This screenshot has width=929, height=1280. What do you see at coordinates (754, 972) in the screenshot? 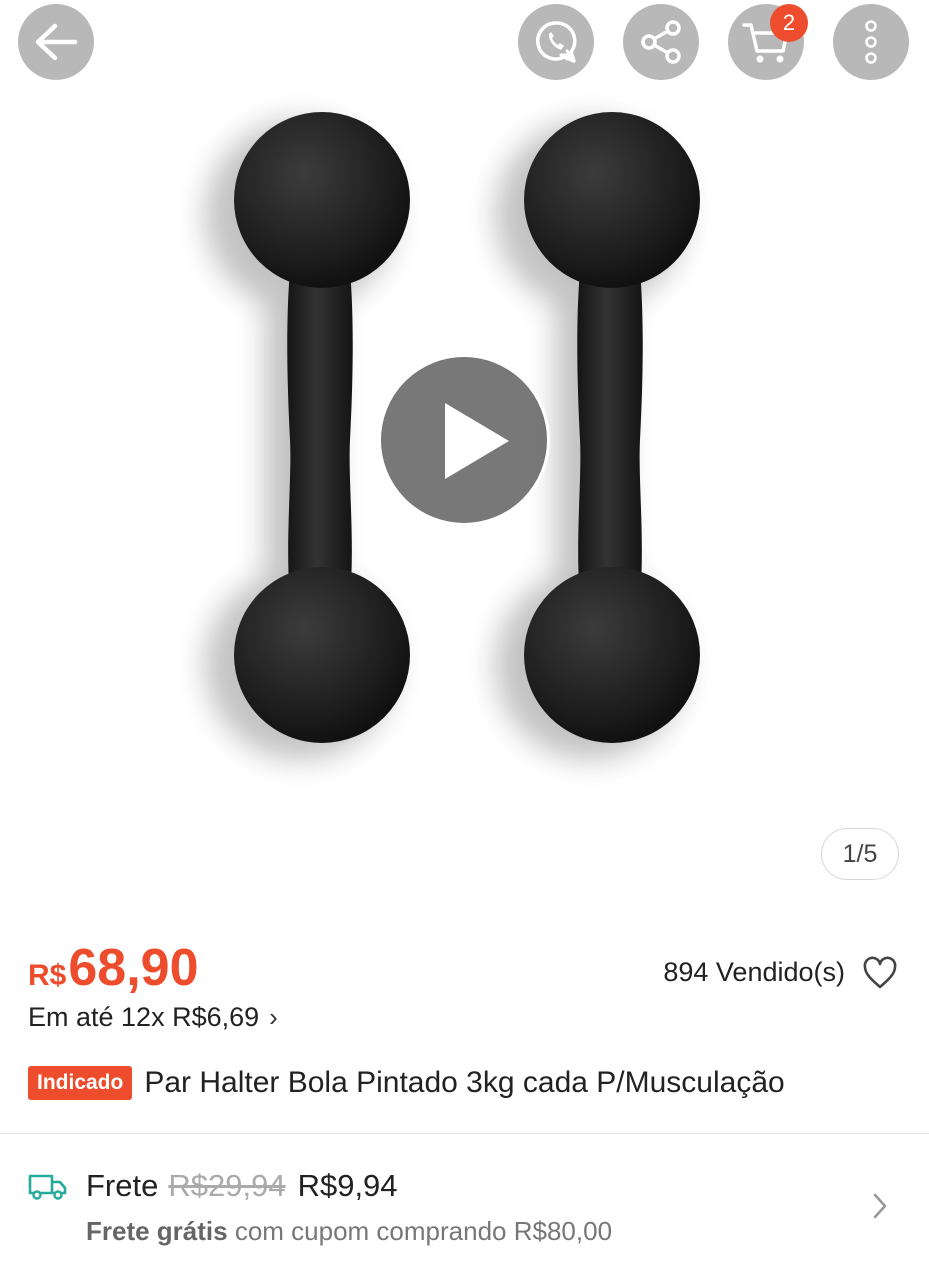
I see `sold-count: 894 Vendido(s)` at bounding box center [754, 972].